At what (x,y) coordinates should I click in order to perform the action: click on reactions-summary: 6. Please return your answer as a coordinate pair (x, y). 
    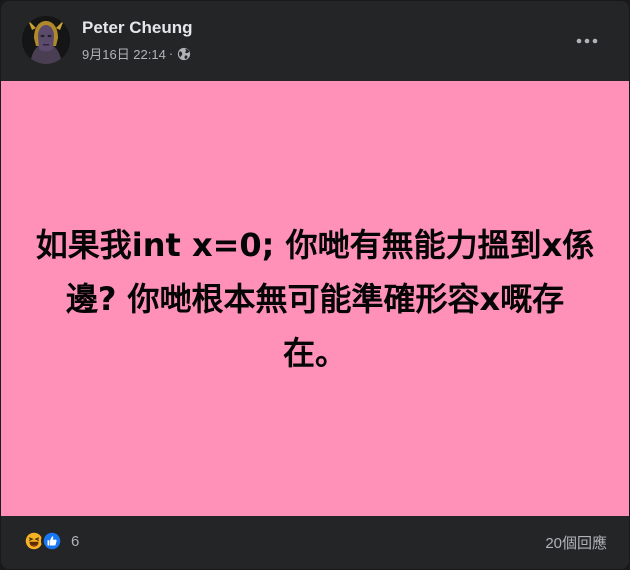
    Looking at the image, I should click on (51, 541).